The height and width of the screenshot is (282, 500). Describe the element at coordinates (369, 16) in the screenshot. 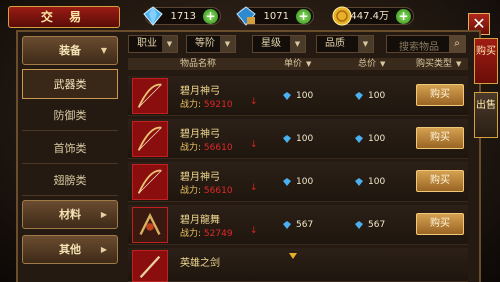

I see `gold-value: 447.4万` at that location.